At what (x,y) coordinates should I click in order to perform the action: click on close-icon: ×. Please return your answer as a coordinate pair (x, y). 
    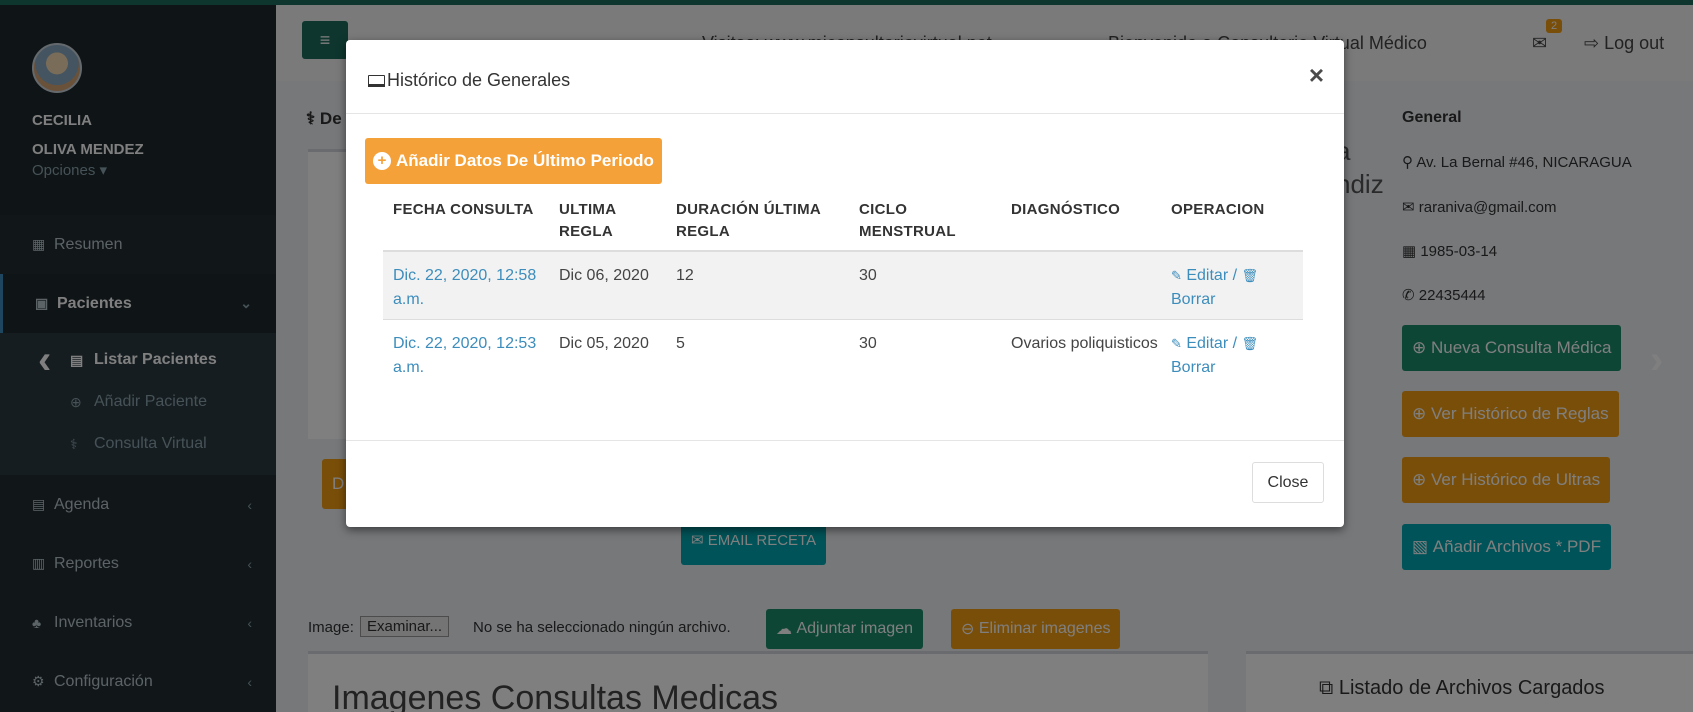
    Looking at the image, I should click on (1316, 75).